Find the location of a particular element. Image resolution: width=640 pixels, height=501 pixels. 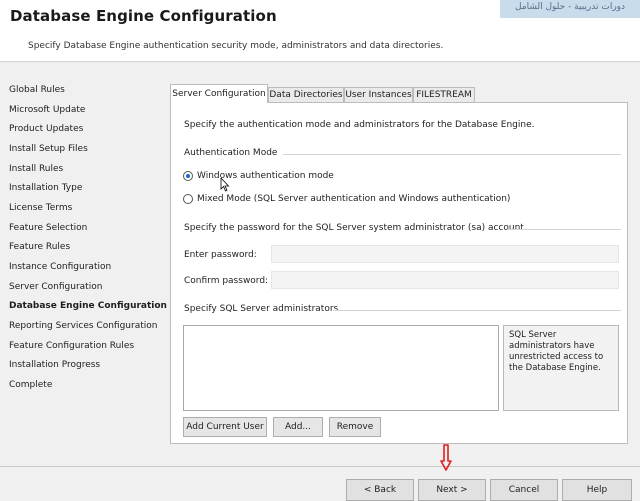

add-current-user-button: Add Current User is located at coordinates (225, 427).